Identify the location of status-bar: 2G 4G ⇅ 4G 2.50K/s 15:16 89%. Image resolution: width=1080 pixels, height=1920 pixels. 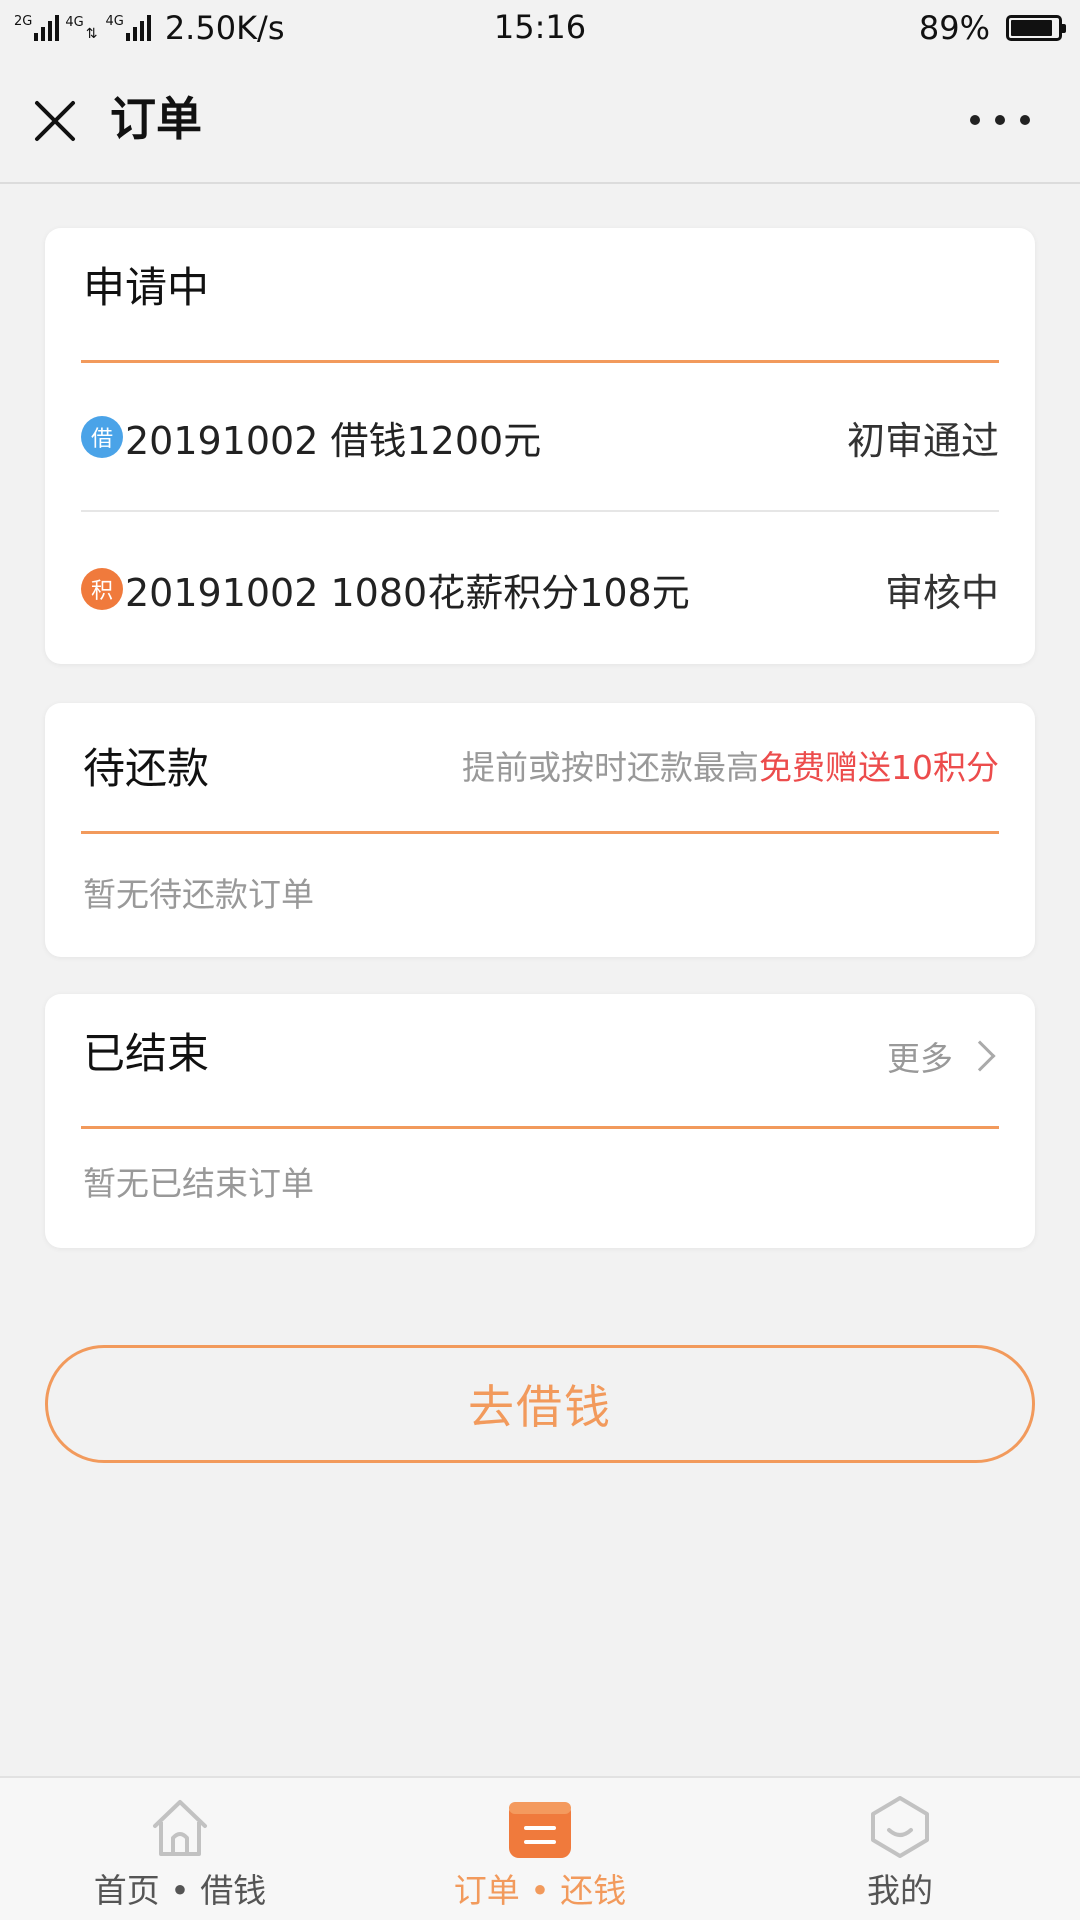
(540, 29).